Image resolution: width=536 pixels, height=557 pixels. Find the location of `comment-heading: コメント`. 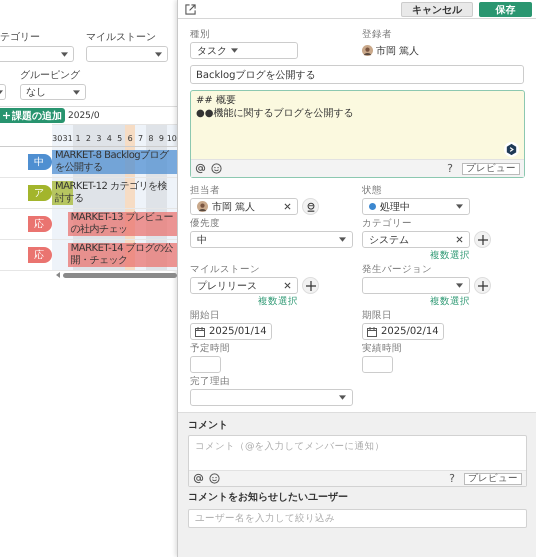

comment-heading: コメント is located at coordinates (208, 425).